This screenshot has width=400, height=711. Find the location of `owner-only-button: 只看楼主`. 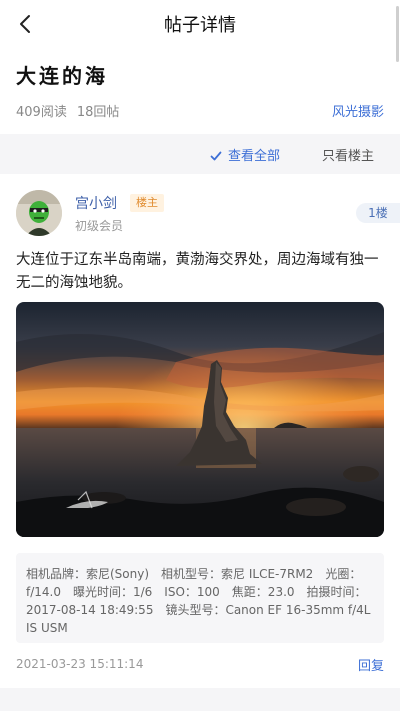

owner-only-button: 只看楼主 is located at coordinates (348, 154).